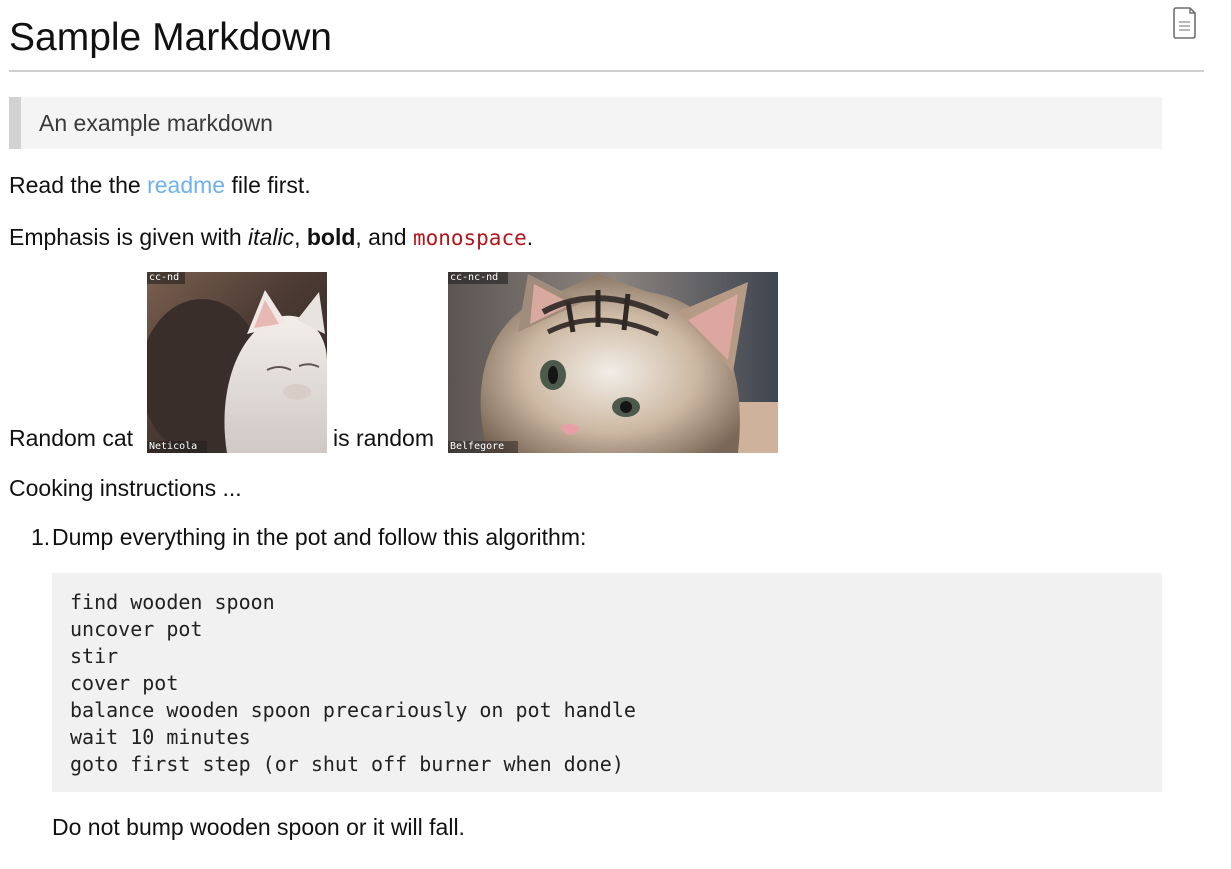 The width and height of the screenshot is (1231, 869). Describe the element at coordinates (331, 237) in the screenshot. I see `bold-text: bold` at that location.